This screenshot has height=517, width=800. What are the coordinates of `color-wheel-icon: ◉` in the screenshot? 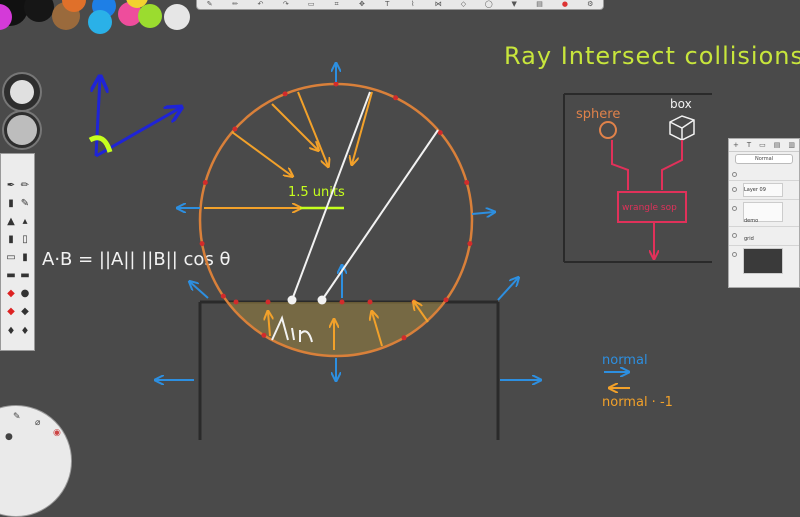 It's located at (57, 433).